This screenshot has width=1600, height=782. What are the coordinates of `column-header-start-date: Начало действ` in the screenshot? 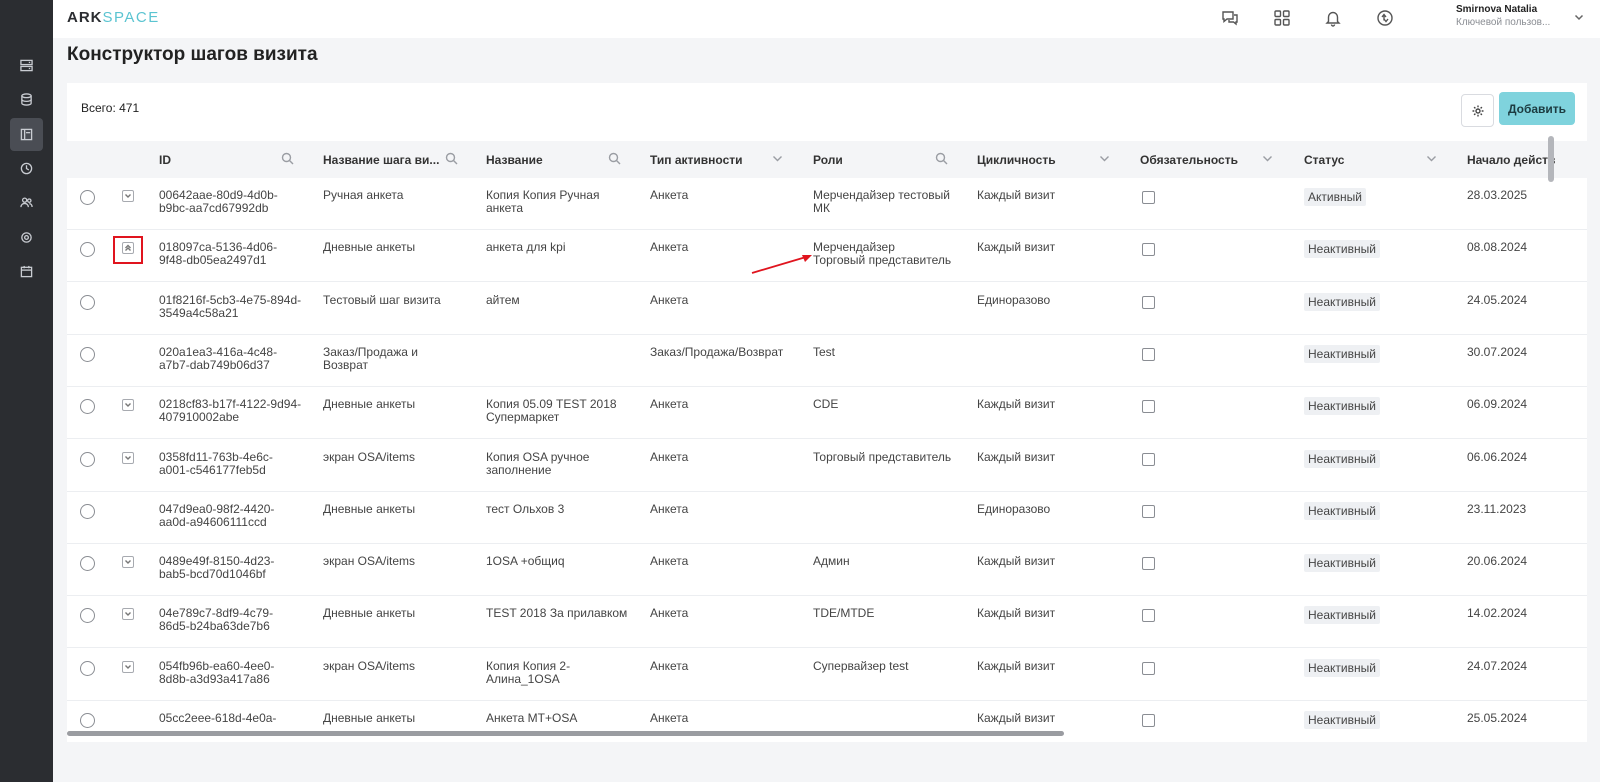 It's located at (1527, 159).